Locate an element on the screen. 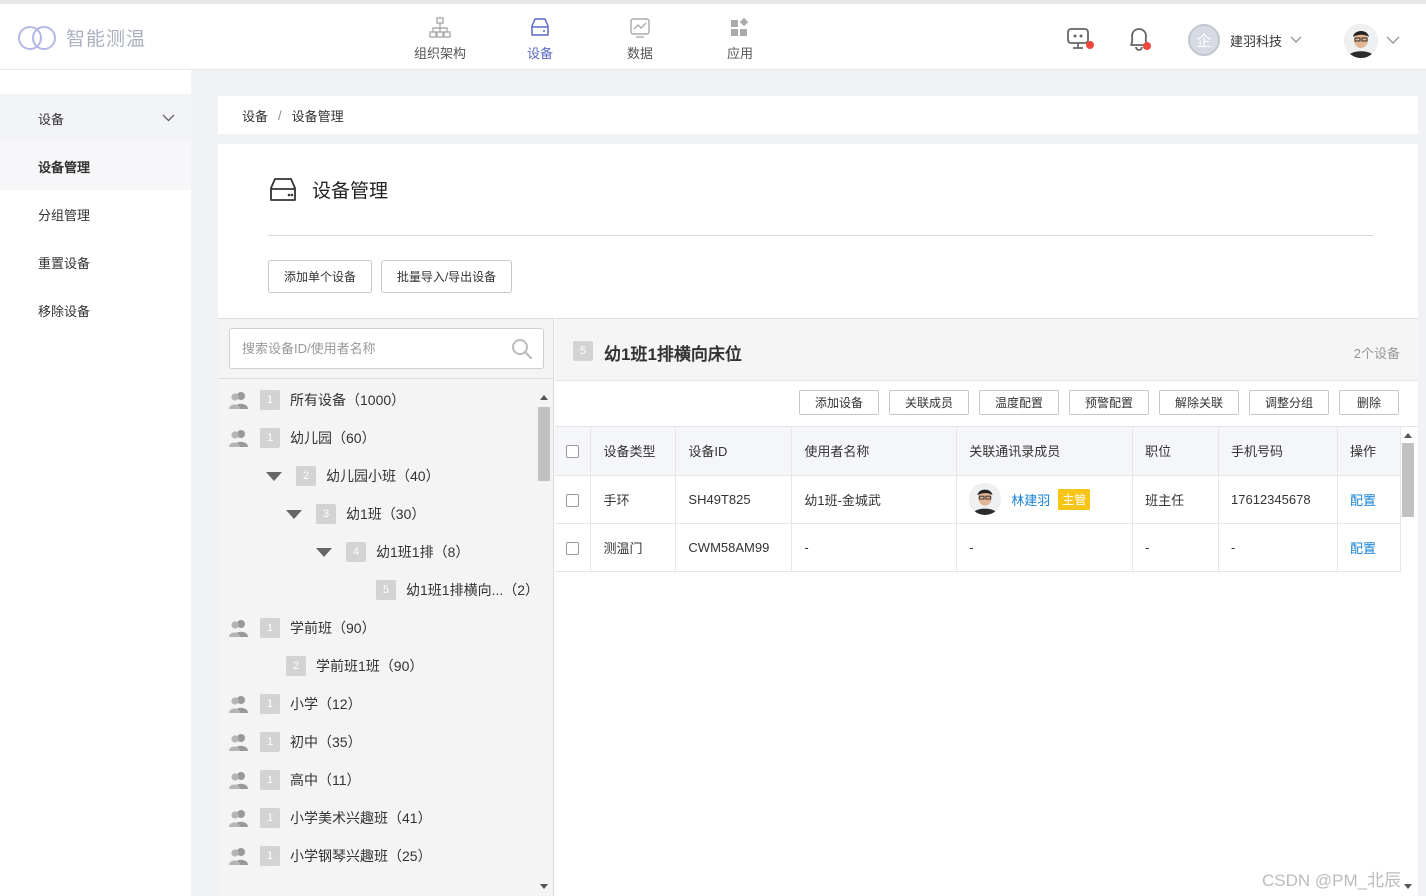  table-row: 测温门 CWM58AM99 - - - - 配置 is located at coordinates (978, 547).